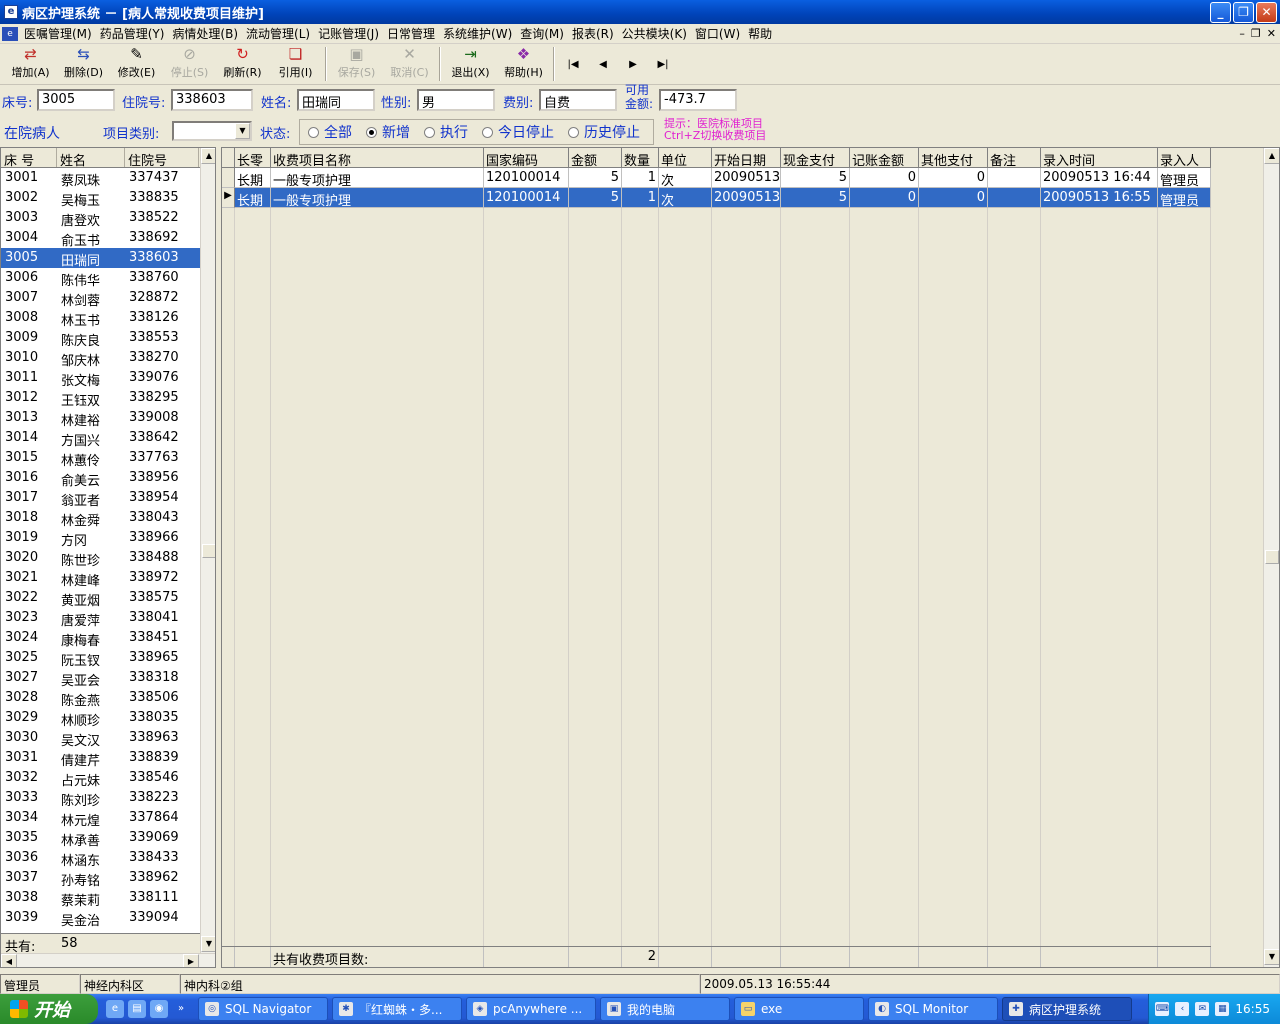 Image resolution: width=1280 pixels, height=1024 pixels. Describe the element at coordinates (136, 64) in the screenshot. I see `edit-button: ✎ 修改(E)` at that location.